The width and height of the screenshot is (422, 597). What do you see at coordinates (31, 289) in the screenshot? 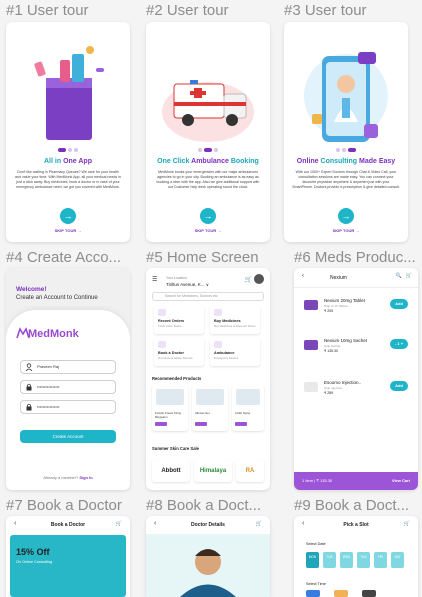
I see `welcome-heading: Welcome!` at bounding box center [31, 289].